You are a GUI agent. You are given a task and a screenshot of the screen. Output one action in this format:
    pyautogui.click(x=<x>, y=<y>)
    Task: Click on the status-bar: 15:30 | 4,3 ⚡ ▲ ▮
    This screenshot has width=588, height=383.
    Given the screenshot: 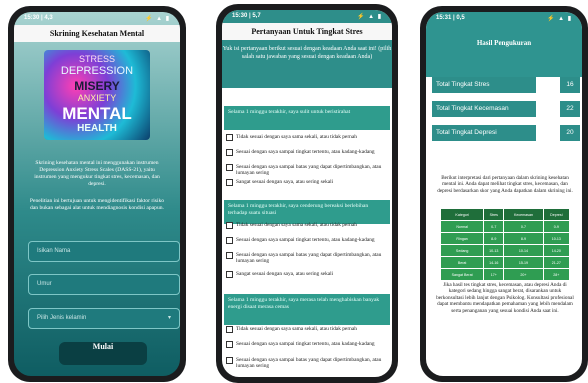 What is the action you would take?
    pyautogui.click(x=97, y=18)
    